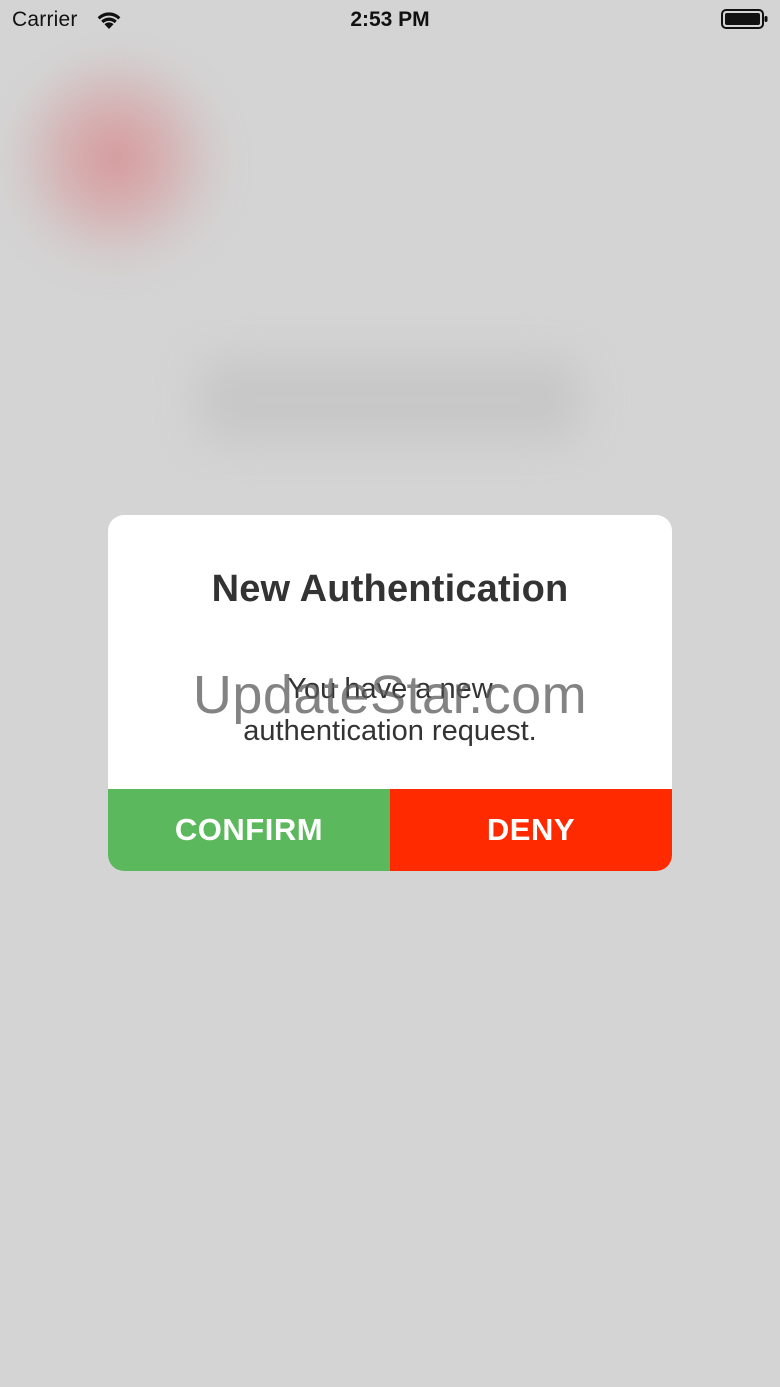  Describe the element at coordinates (249, 830) in the screenshot. I see `confirm-button: CONFIRM` at that location.